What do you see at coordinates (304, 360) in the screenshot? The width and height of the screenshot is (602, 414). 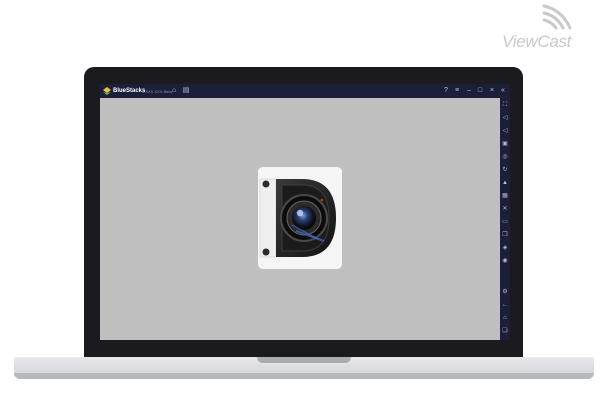 I see `laptop-notch` at bounding box center [304, 360].